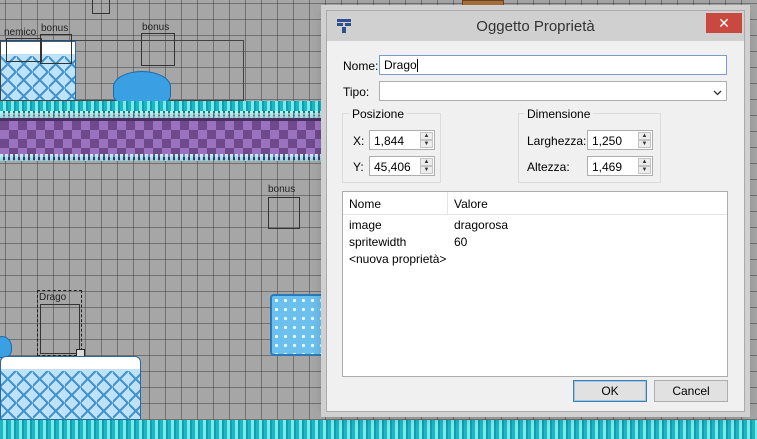 The image size is (757, 439). What do you see at coordinates (535, 241) in the screenshot?
I see `table-row: spritewidth 60` at bounding box center [535, 241].